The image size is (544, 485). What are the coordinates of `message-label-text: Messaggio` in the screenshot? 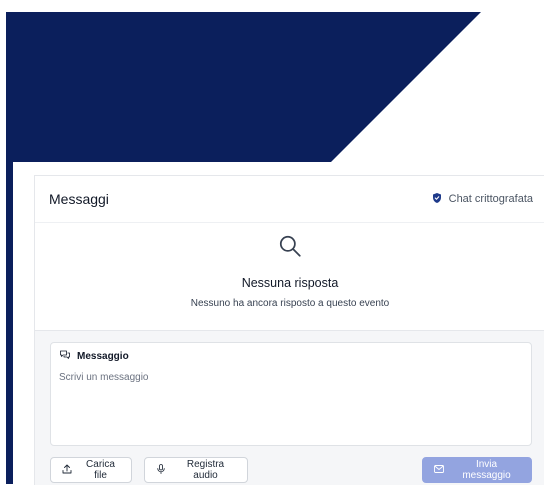 It's located at (103, 356).